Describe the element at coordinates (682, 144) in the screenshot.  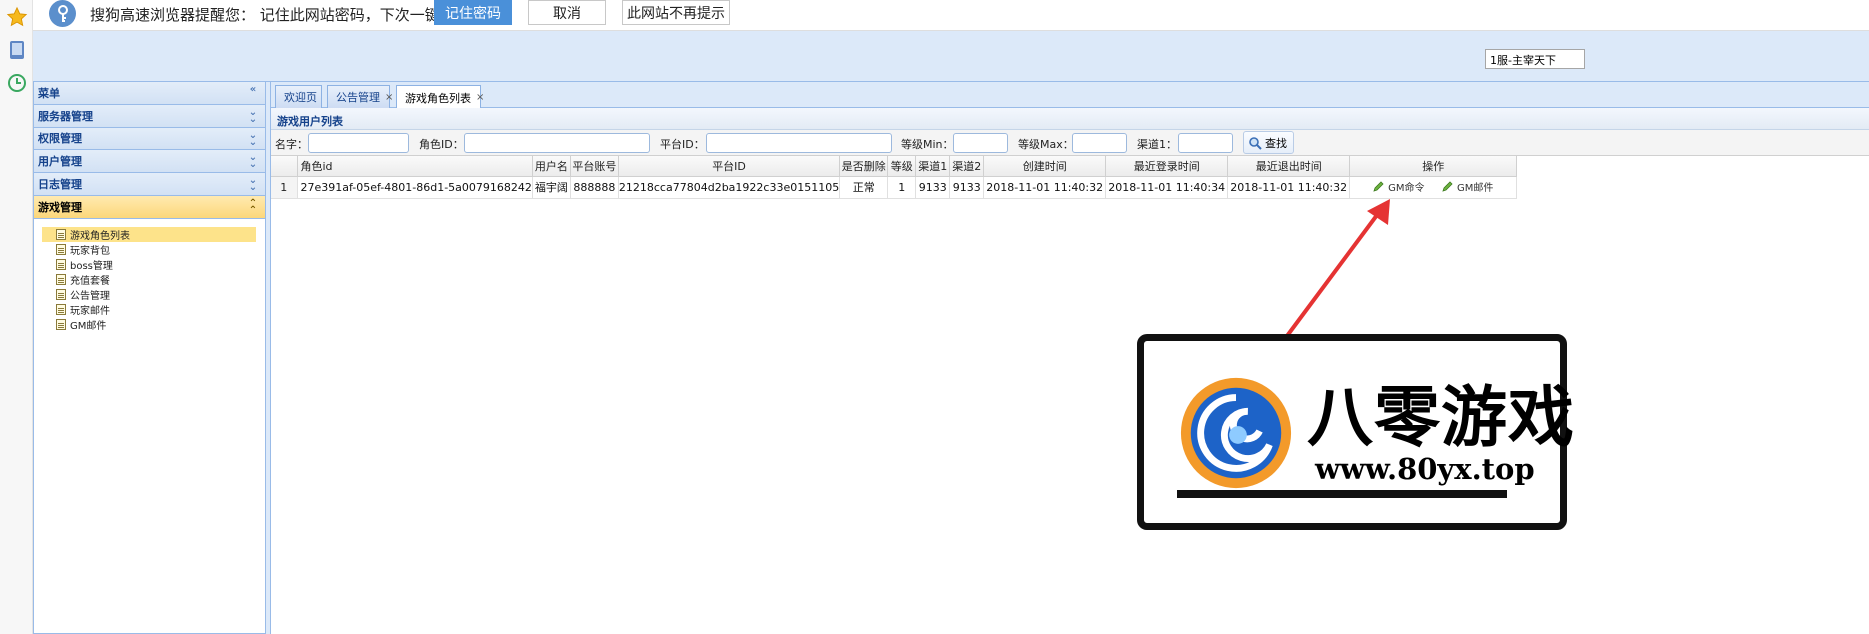
I see `platform-id-label: 平台ID：` at that location.